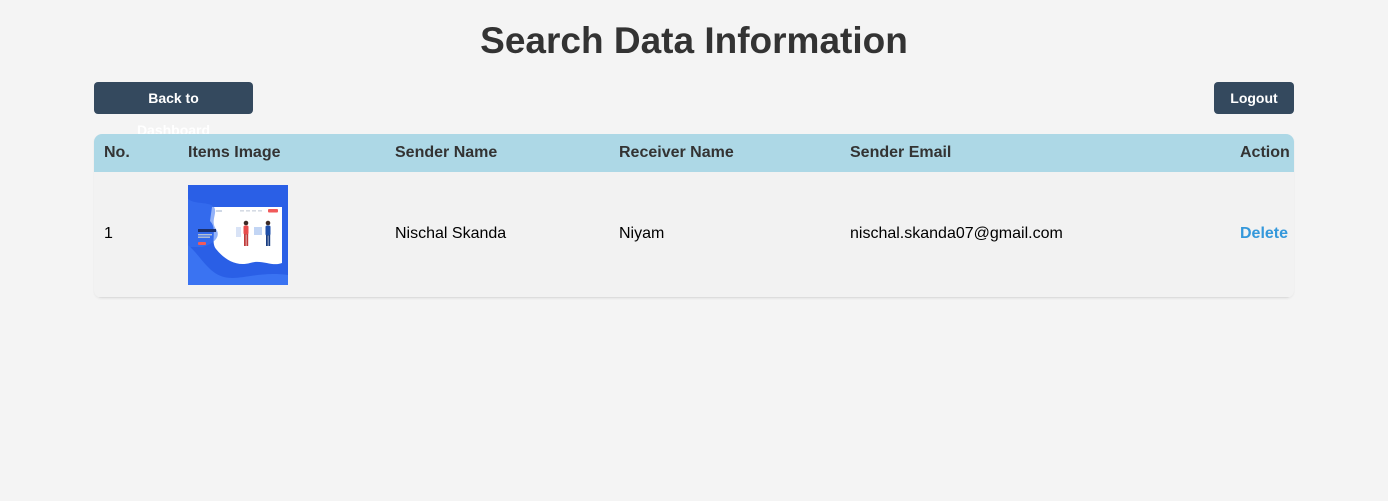 Image resolution: width=1388 pixels, height=501 pixels. I want to click on column-header-no: No., so click(117, 152).